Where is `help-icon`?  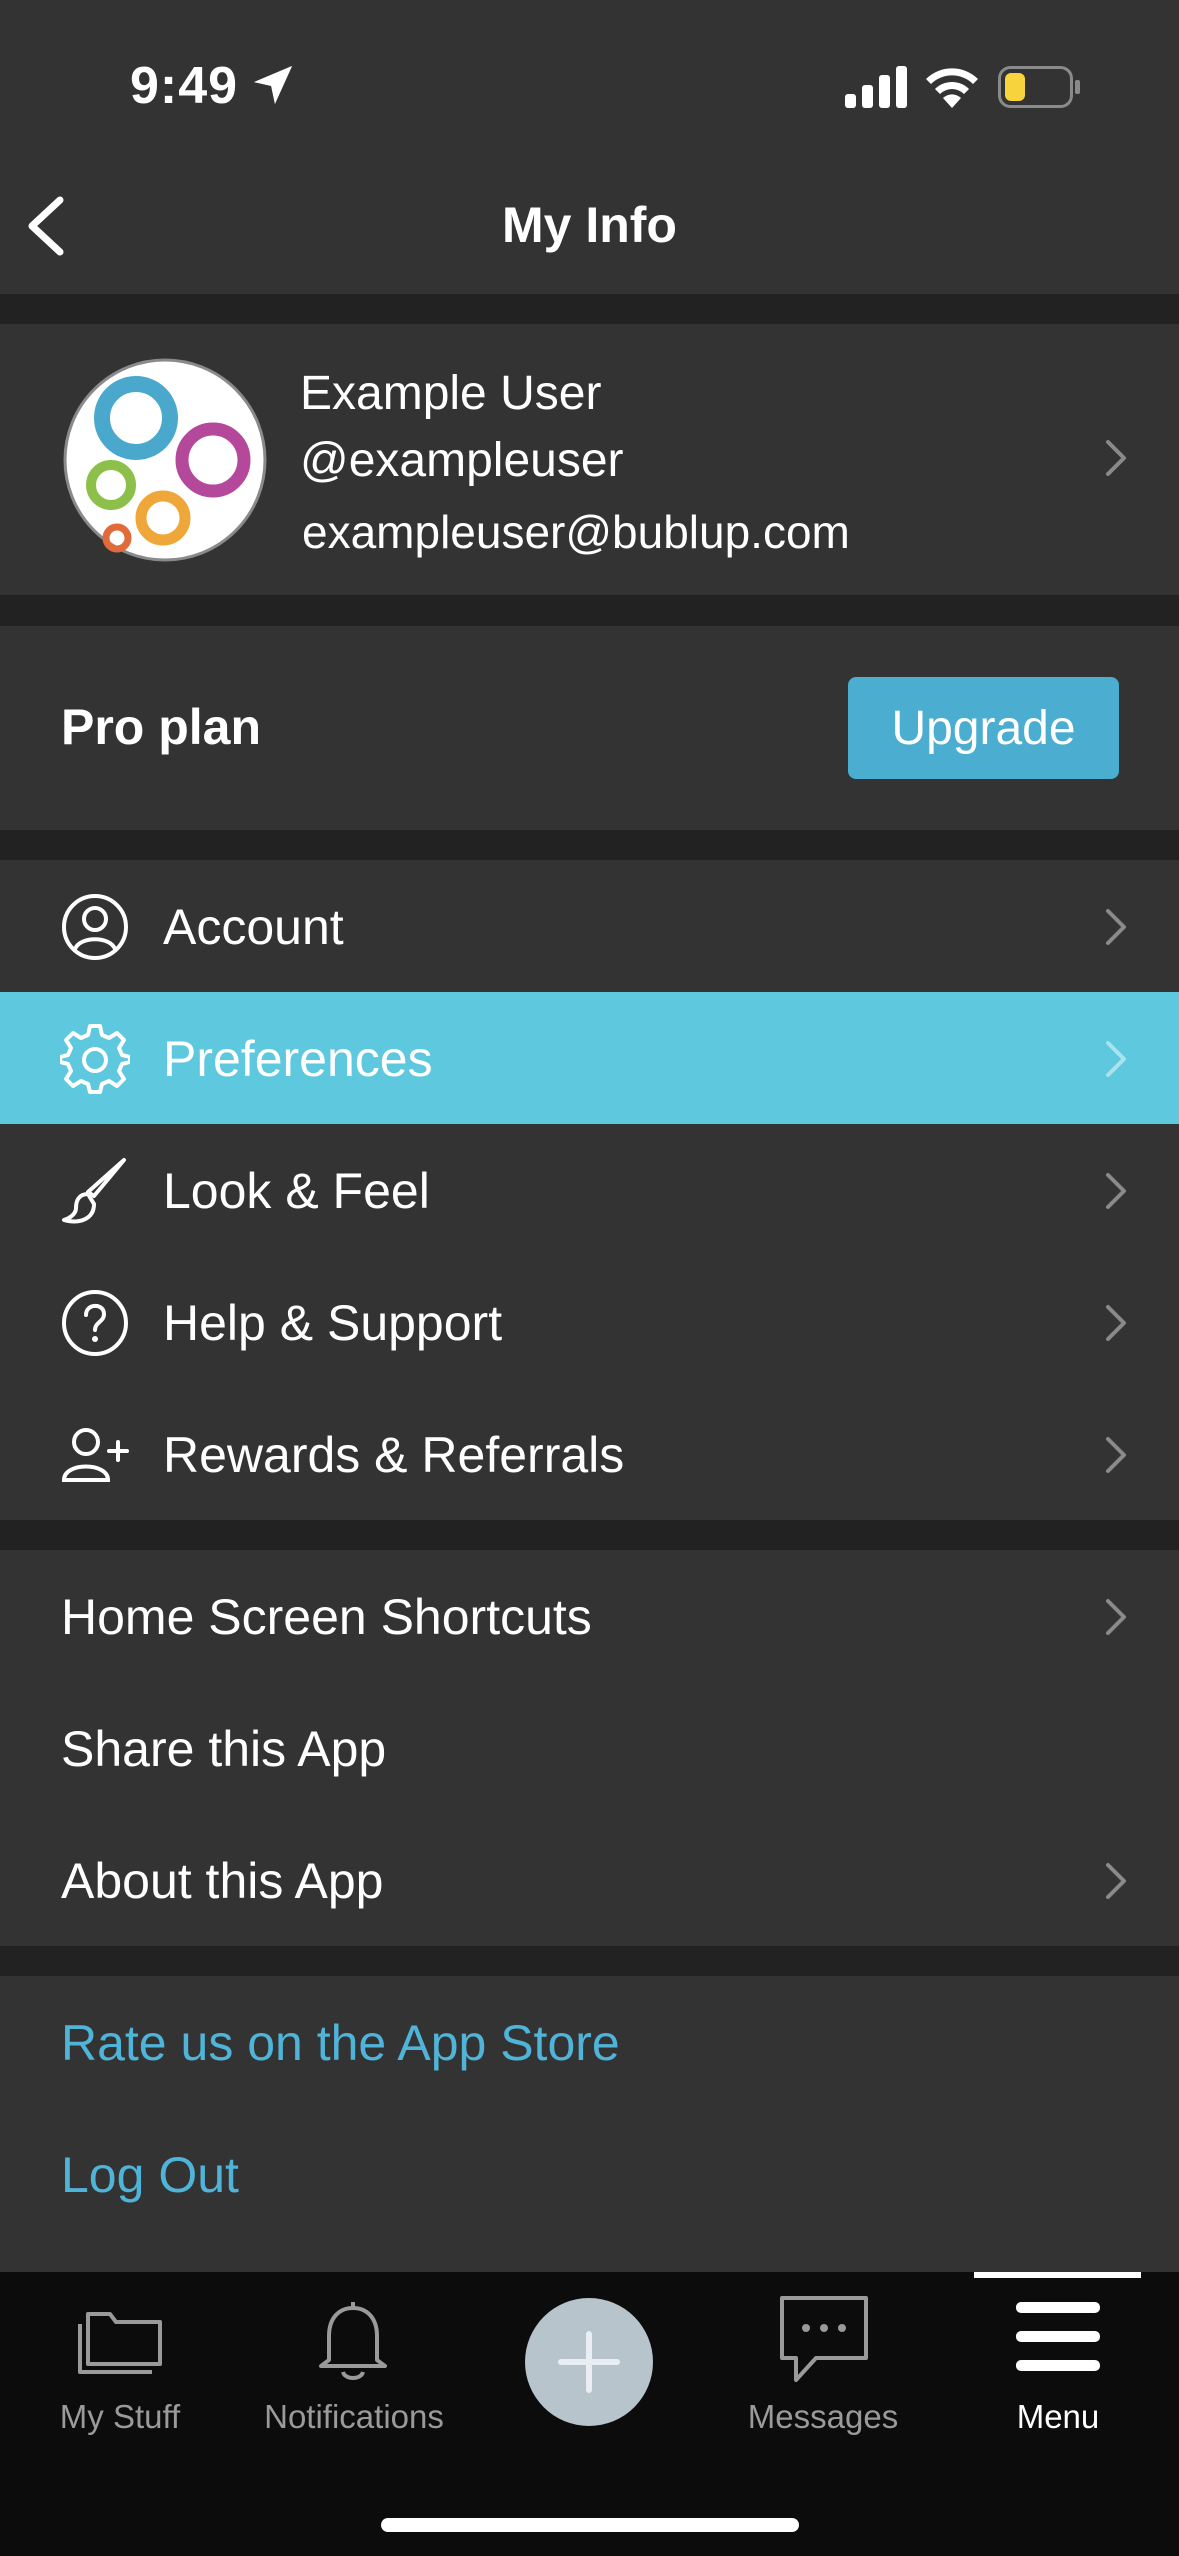
help-icon is located at coordinates (95, 1323).